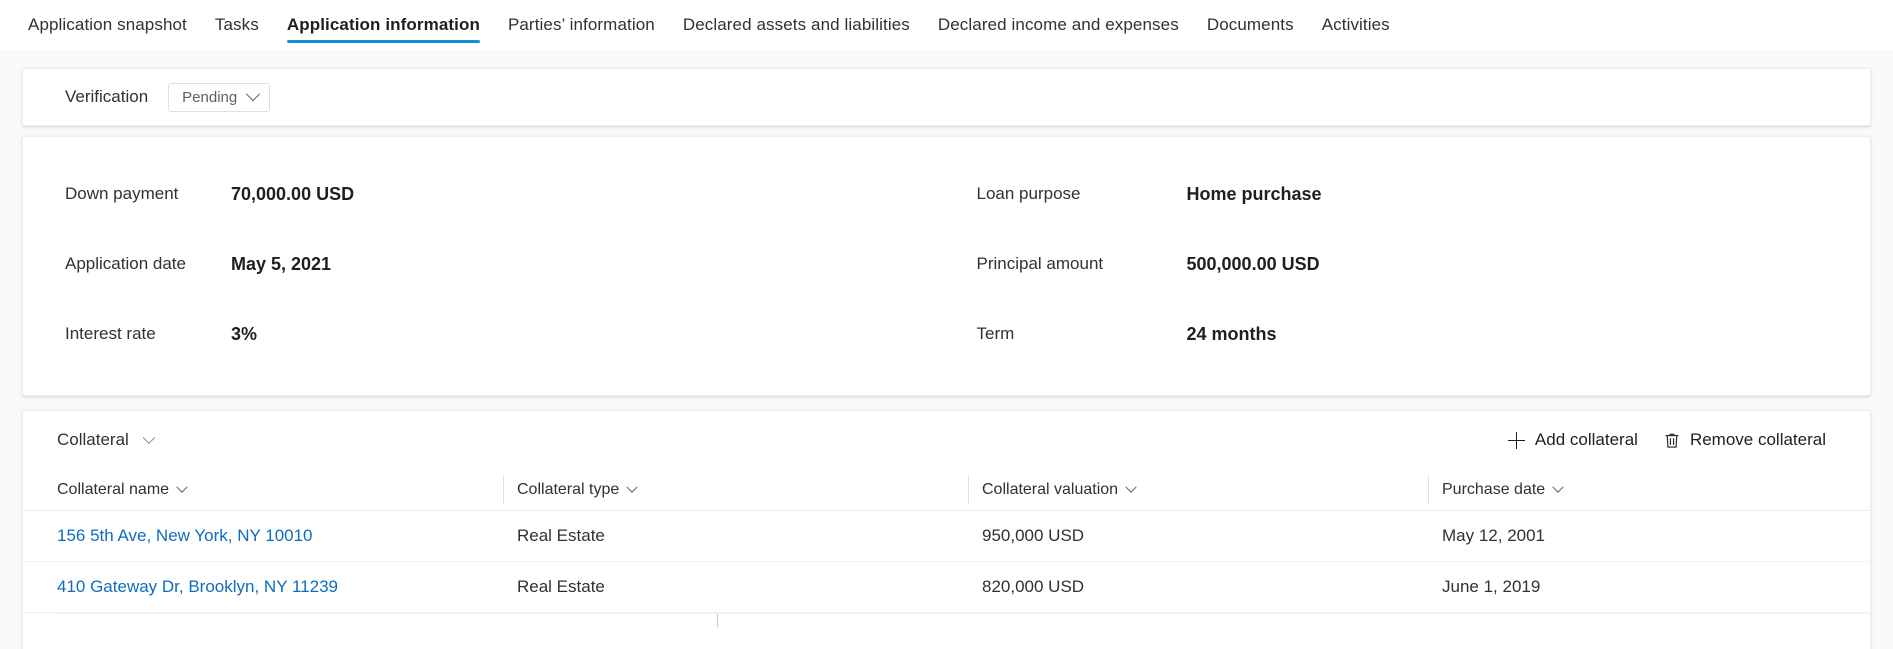 This screenshot has width=1893, height=649. I want to click on detail-row: Interest rate 3% Term 24 months, so click(946, 334).